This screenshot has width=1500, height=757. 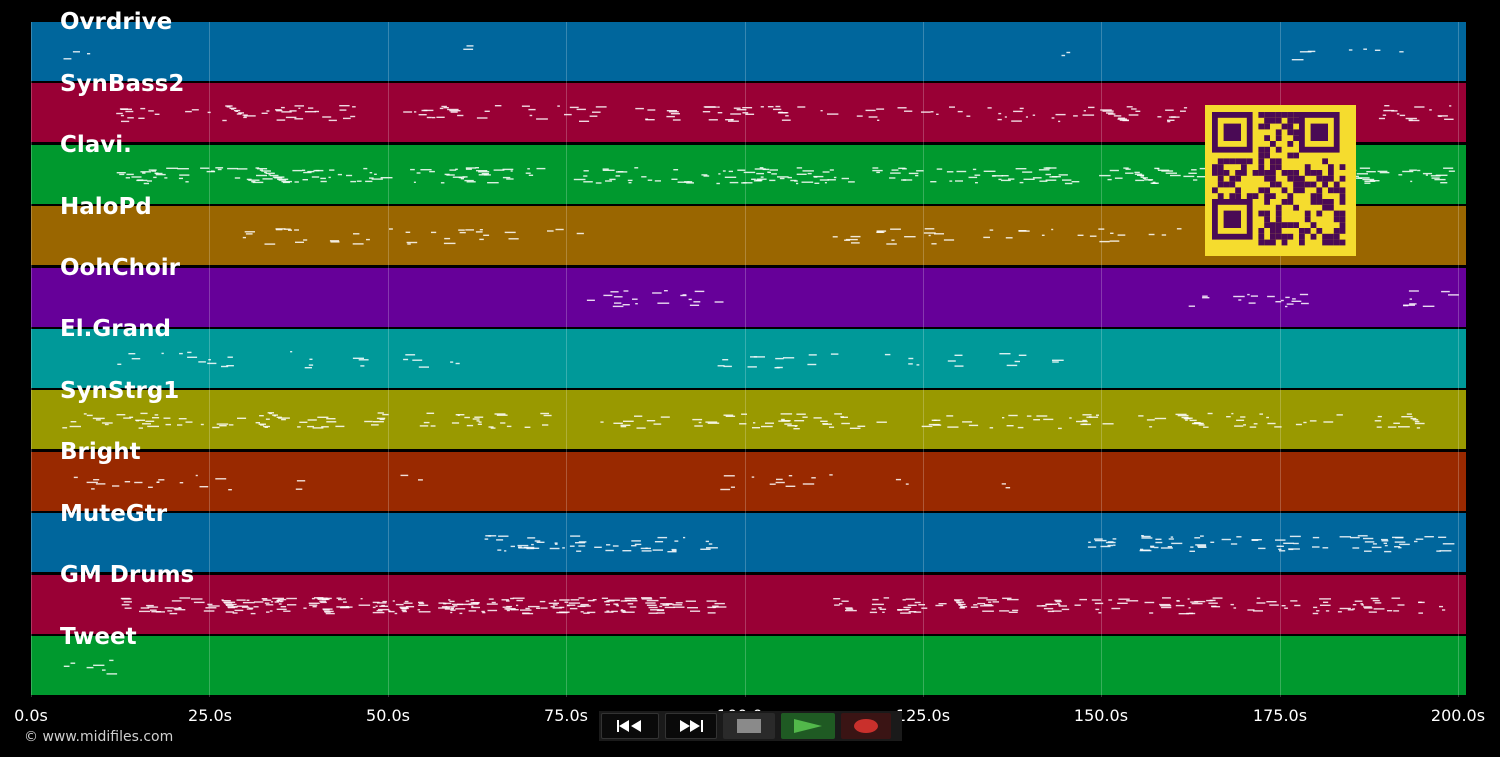 What do you see at coordinates (748, 665) in the screenshot?
I see `track-tweet` at bounding box center [748, 665].